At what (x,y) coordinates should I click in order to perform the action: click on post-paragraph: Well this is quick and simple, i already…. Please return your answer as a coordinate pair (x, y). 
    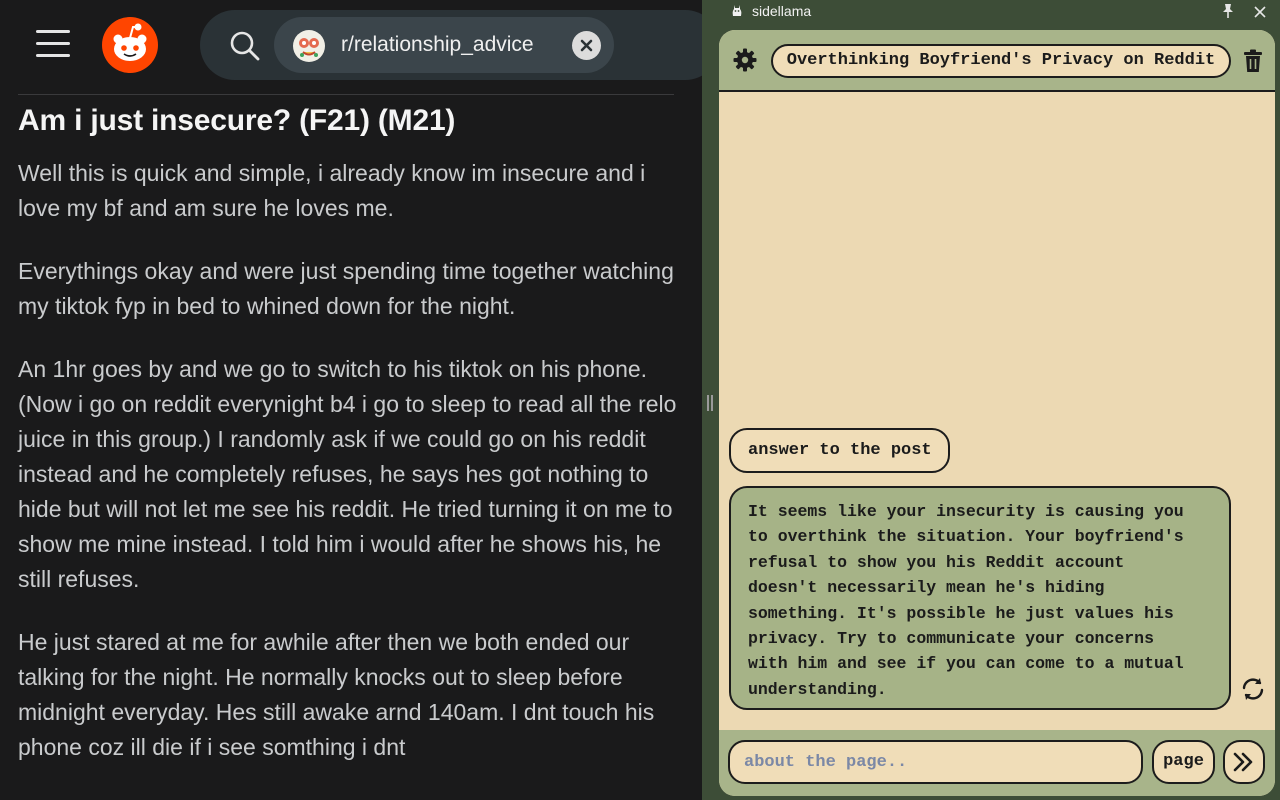
    Looking at the image, I should click on (332, 190).